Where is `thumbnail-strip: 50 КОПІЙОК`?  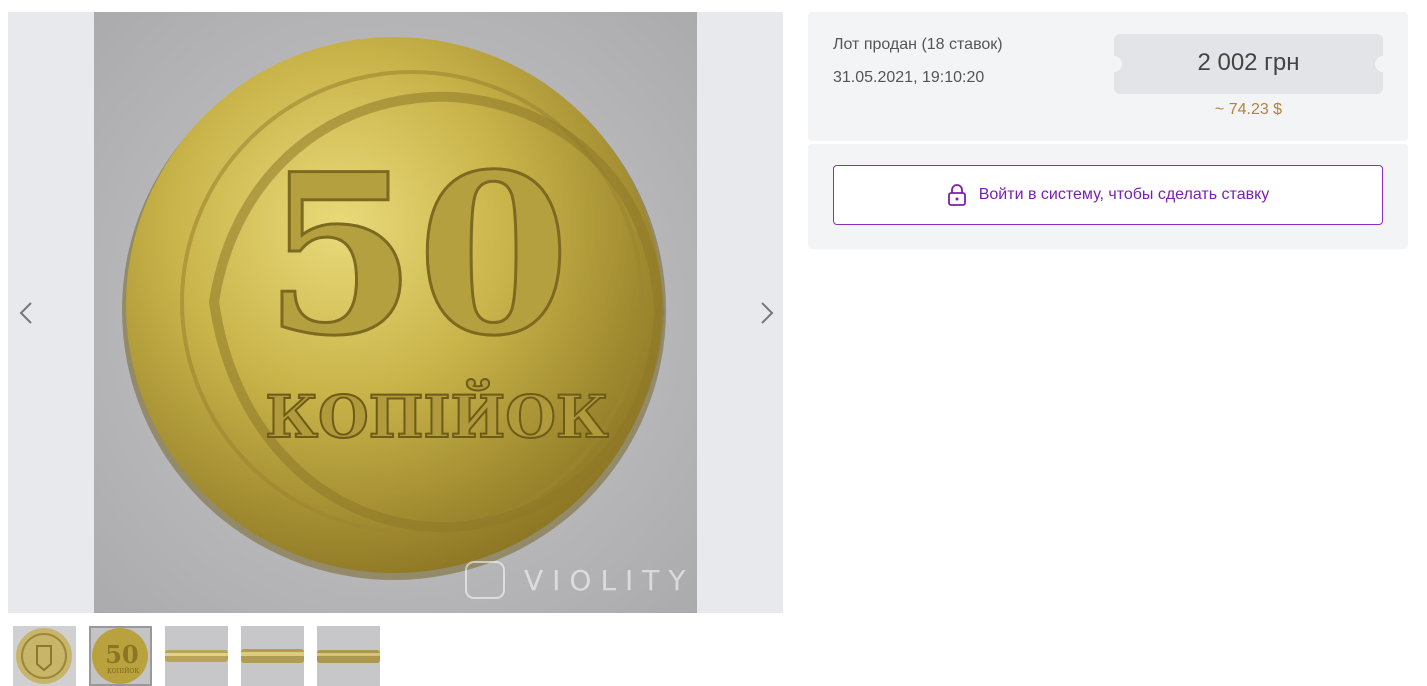 thumbnail-strip: 50 КОПІЙОК is located at coordinates (196, 656).